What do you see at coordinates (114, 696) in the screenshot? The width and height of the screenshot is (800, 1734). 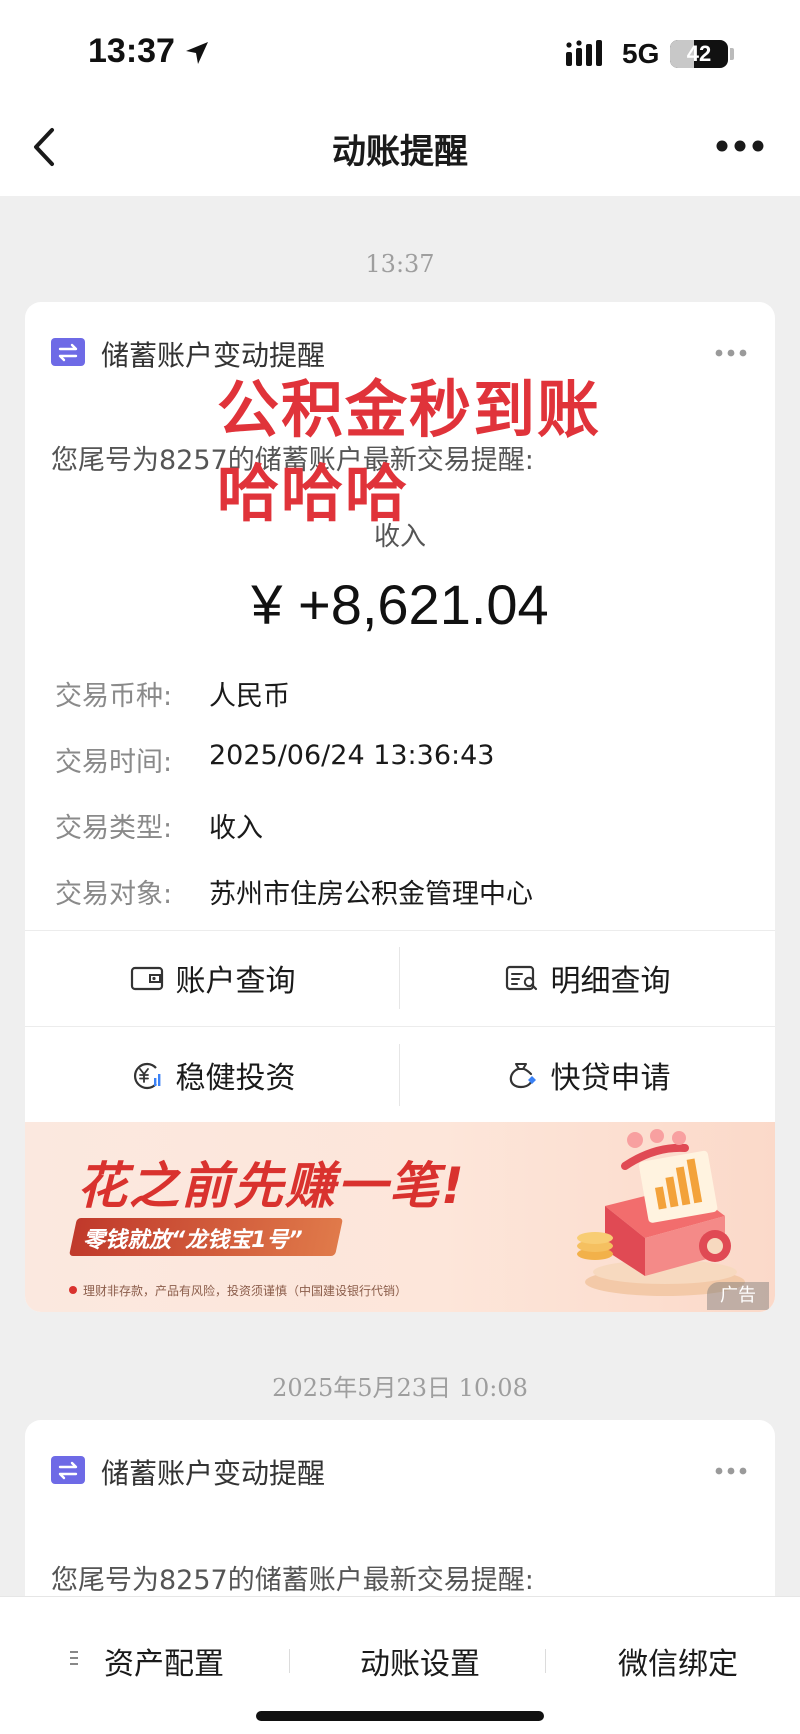 I see `detail-label: 交易币种:` at bounding box center [114, 696].